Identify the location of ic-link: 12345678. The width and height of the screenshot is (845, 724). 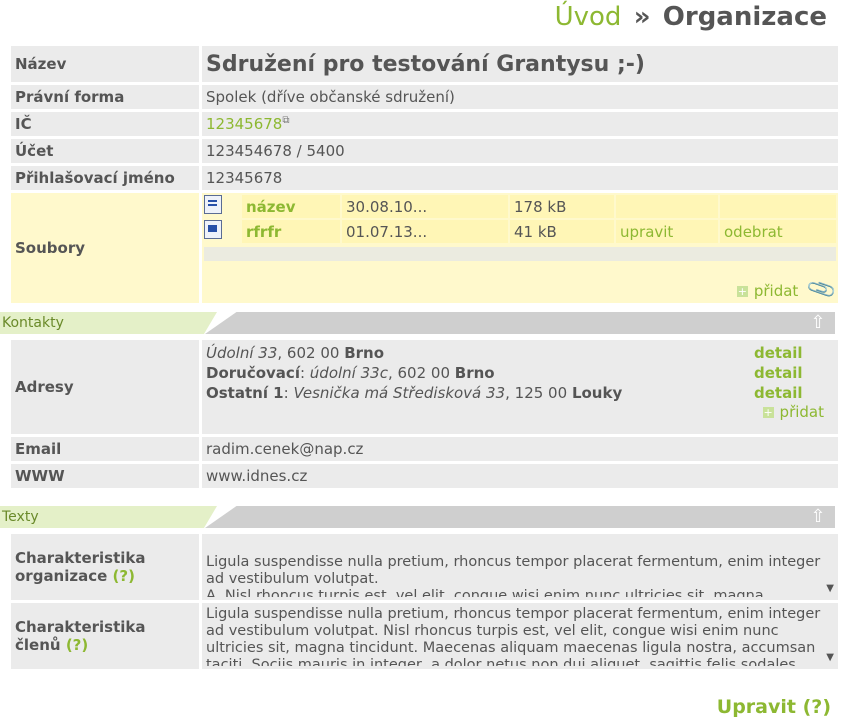
(244, 124).